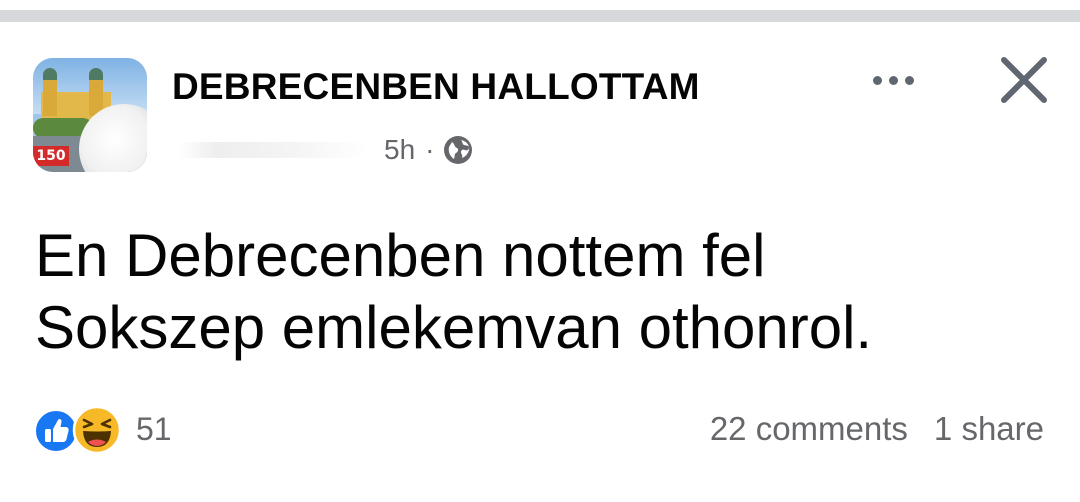 The width and height of the screenshot is (1080, 502). Describe the element at coordinates (400, 255) in the screenshot. I see `post-text-line: En Debrecenben nottem fel` at that location.